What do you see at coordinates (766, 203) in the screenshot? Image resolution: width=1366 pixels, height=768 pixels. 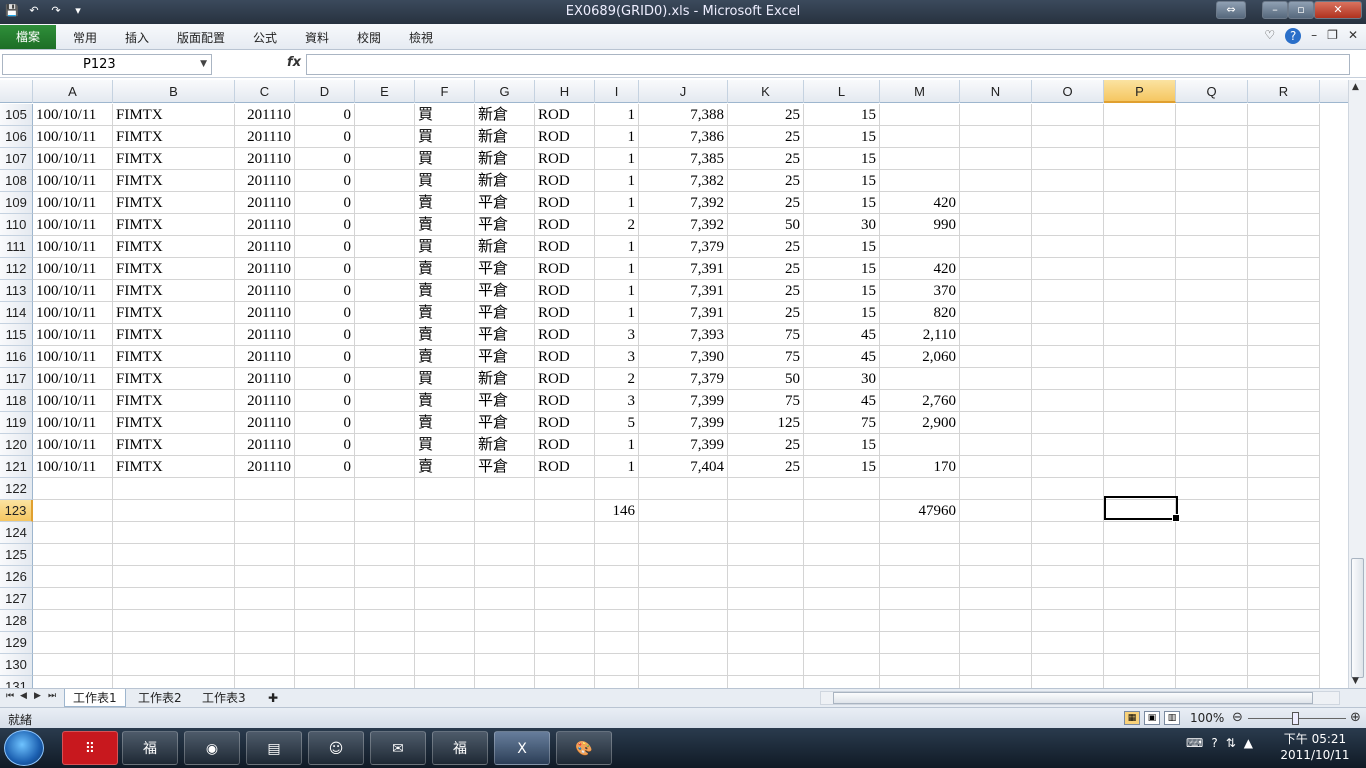 I see `cell-k: 25` at bounding box center [766, 203].